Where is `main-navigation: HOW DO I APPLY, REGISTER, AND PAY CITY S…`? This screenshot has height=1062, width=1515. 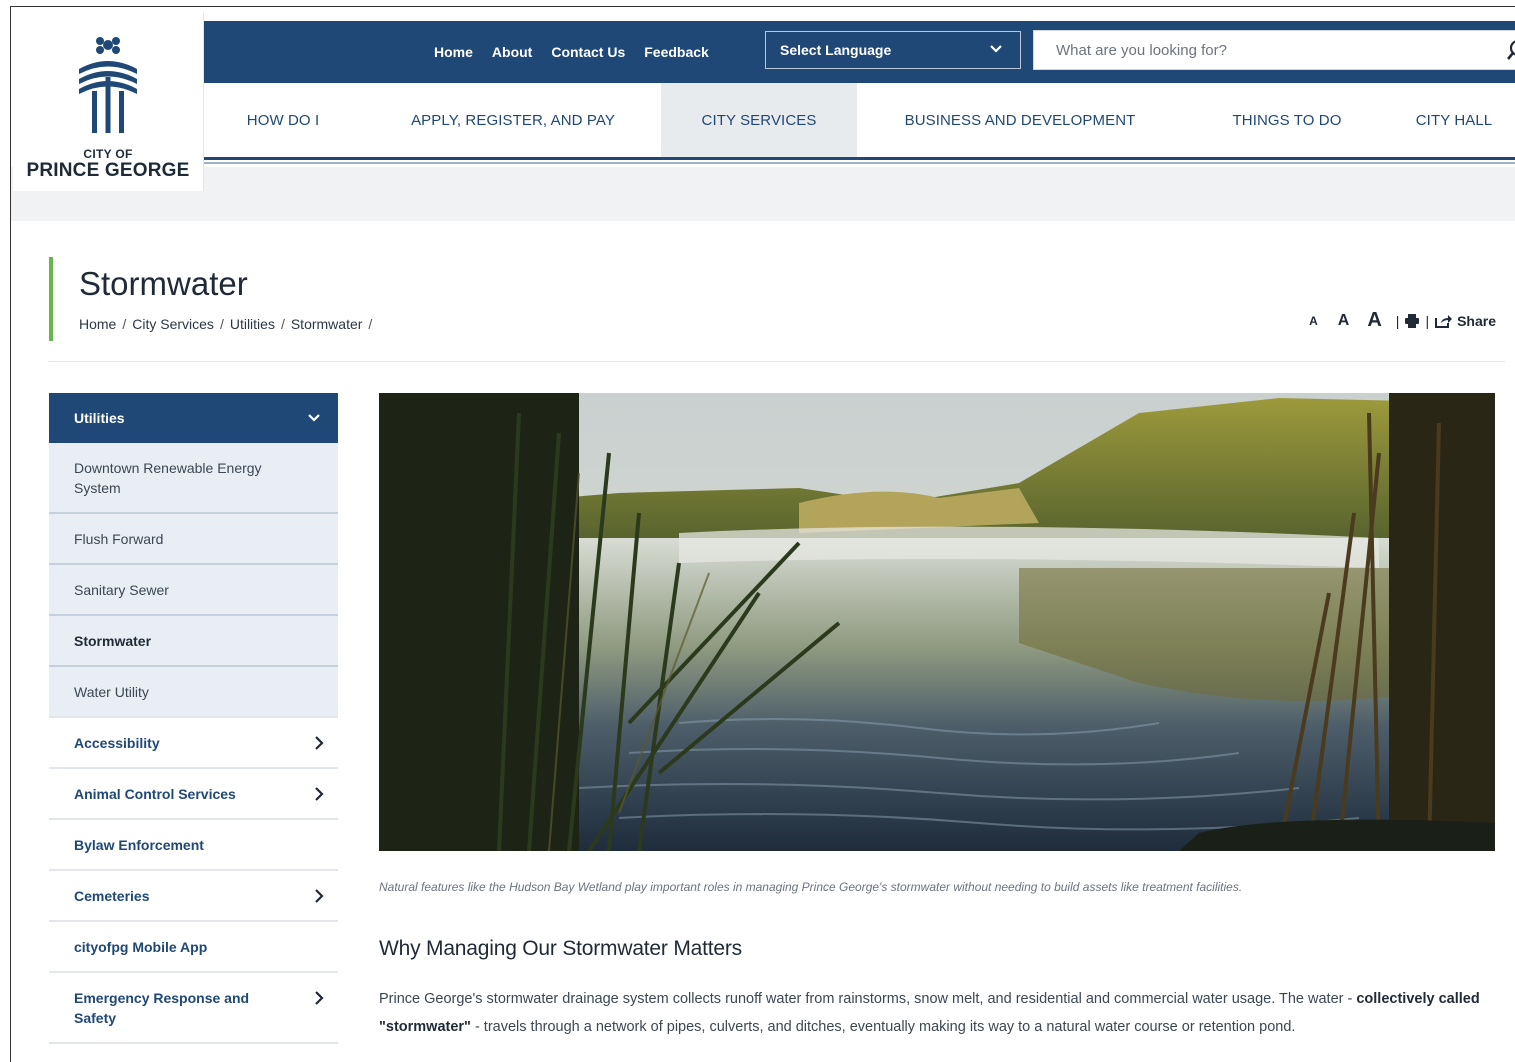
main-navigation: HOW DO I APPLY, REGISTER, AND PAY CITY S… is located at coordinates (859, 120).